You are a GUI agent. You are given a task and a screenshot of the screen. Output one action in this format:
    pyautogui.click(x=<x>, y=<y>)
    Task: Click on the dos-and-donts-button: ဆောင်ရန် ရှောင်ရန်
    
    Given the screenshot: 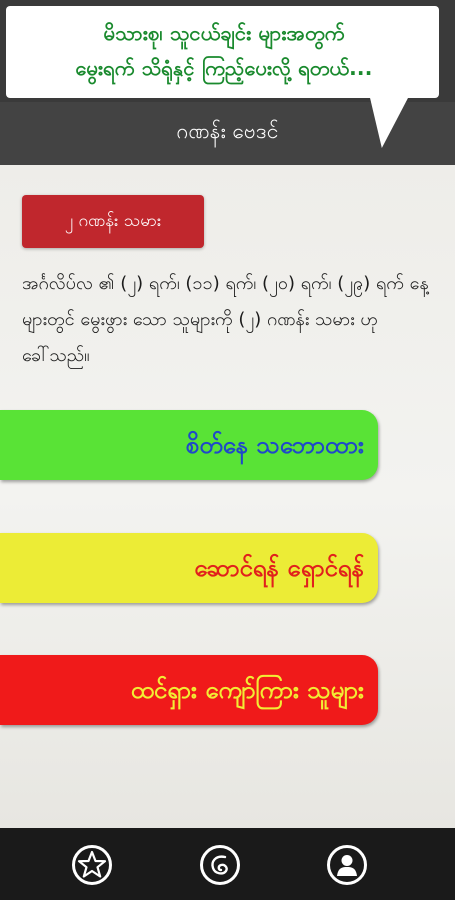 What is the action you would take?
    pyautogui.click(x=189, y=568)
    